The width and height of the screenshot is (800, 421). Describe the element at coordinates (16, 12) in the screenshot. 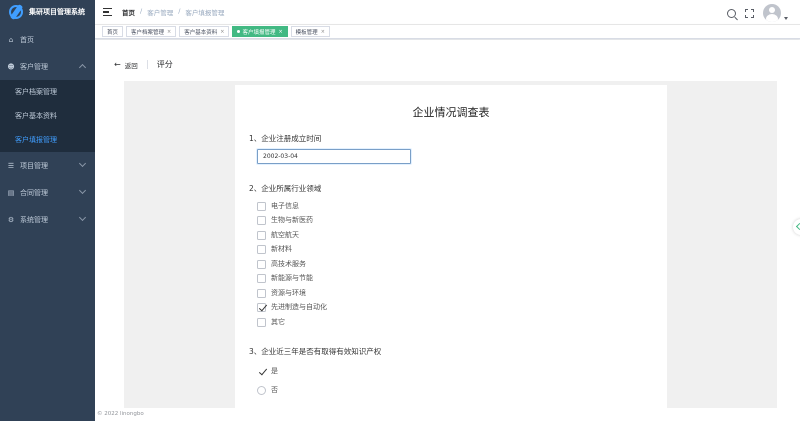

I see `logo-icon` at that location.